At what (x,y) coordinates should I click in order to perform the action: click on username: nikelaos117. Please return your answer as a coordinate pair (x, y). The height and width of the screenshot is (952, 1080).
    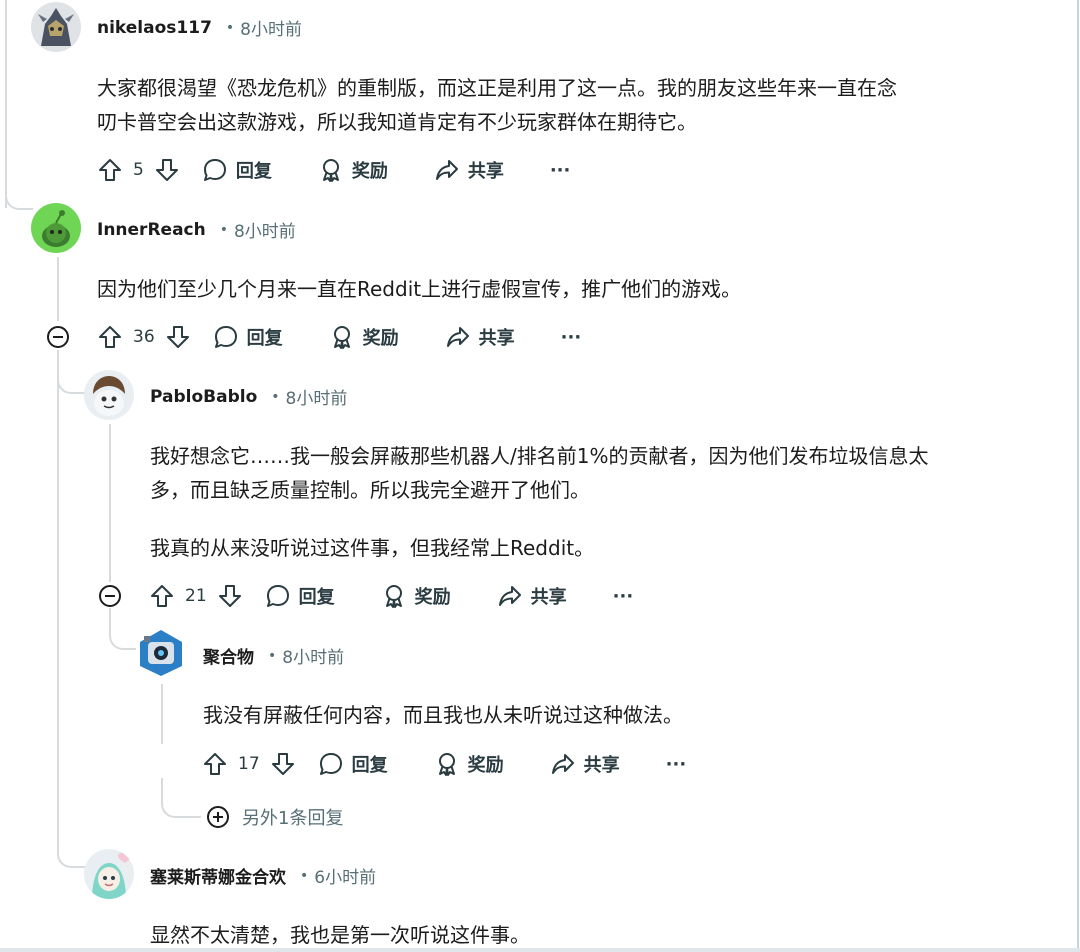
    Looking at the image, I should click on (154, 28).